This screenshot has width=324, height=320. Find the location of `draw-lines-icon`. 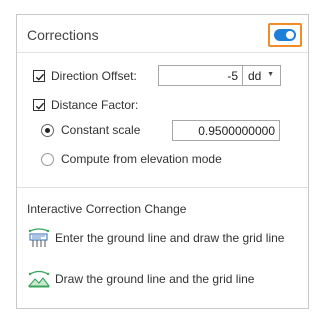

draw-lines-icon is located at coordinates (39, 279).